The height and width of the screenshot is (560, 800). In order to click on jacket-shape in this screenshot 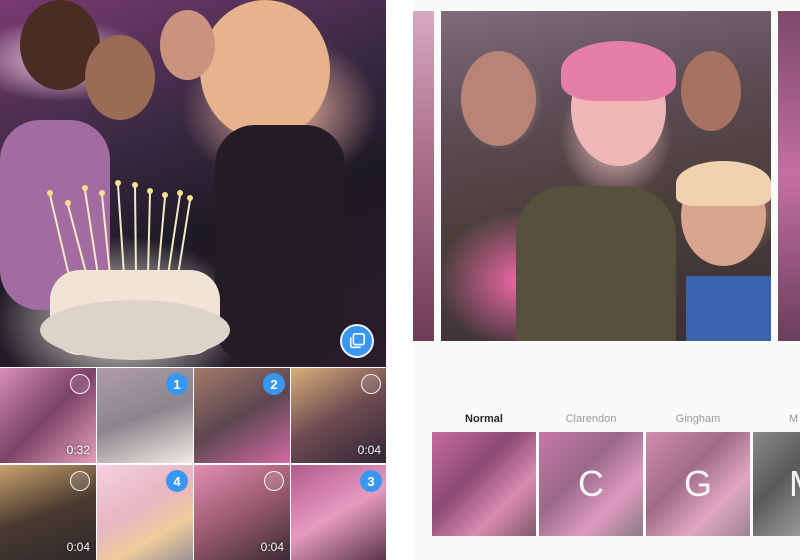, I will do `click(596, 263)`.